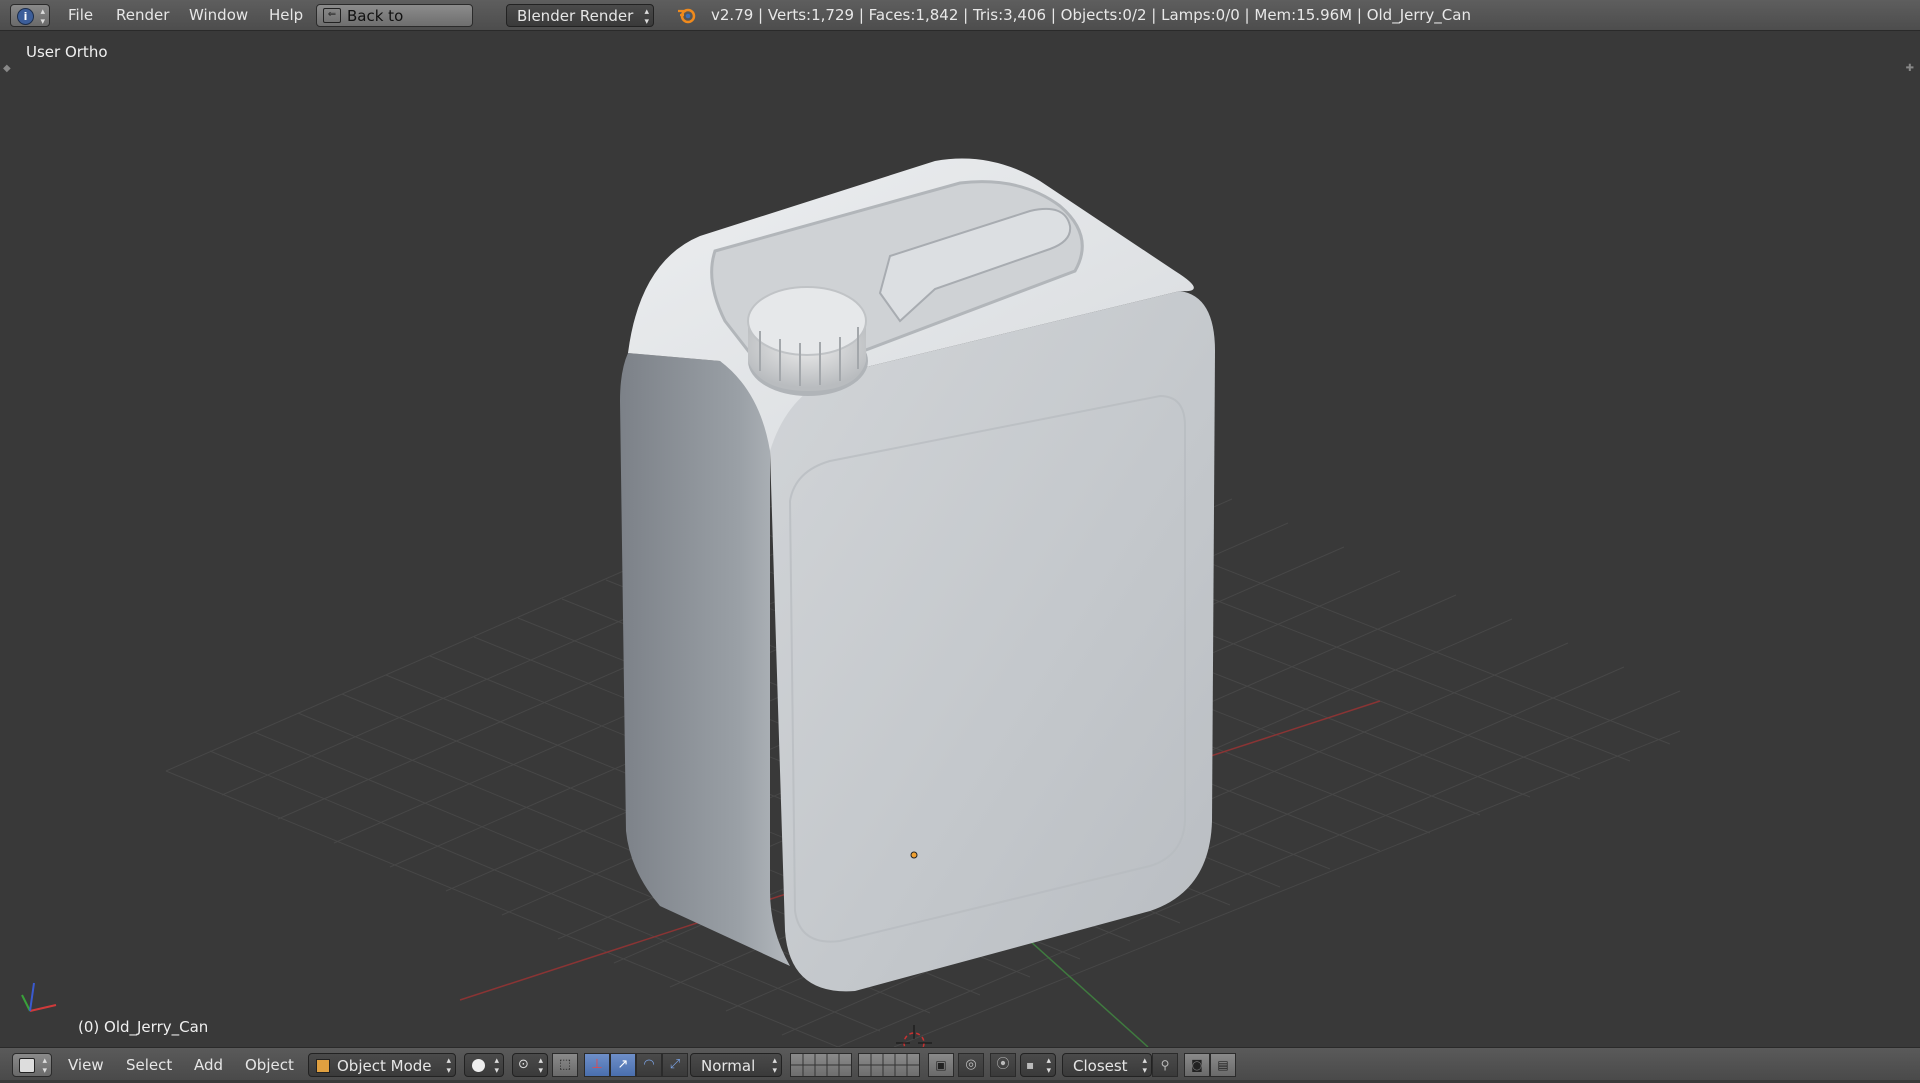 The height and width of the screenshot is (1083, 1920). I want to click on opengl-render-button: ◙, so click(1197, 1065).